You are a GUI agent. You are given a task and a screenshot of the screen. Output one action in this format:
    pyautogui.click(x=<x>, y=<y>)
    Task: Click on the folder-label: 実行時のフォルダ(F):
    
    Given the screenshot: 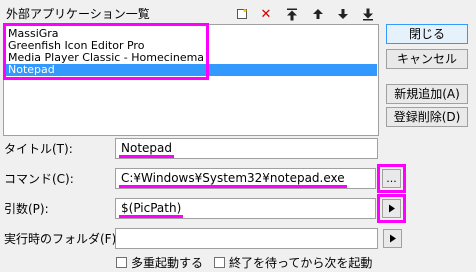 What is the action you would take?
    pyautogui.click(x=62, y=239)
    